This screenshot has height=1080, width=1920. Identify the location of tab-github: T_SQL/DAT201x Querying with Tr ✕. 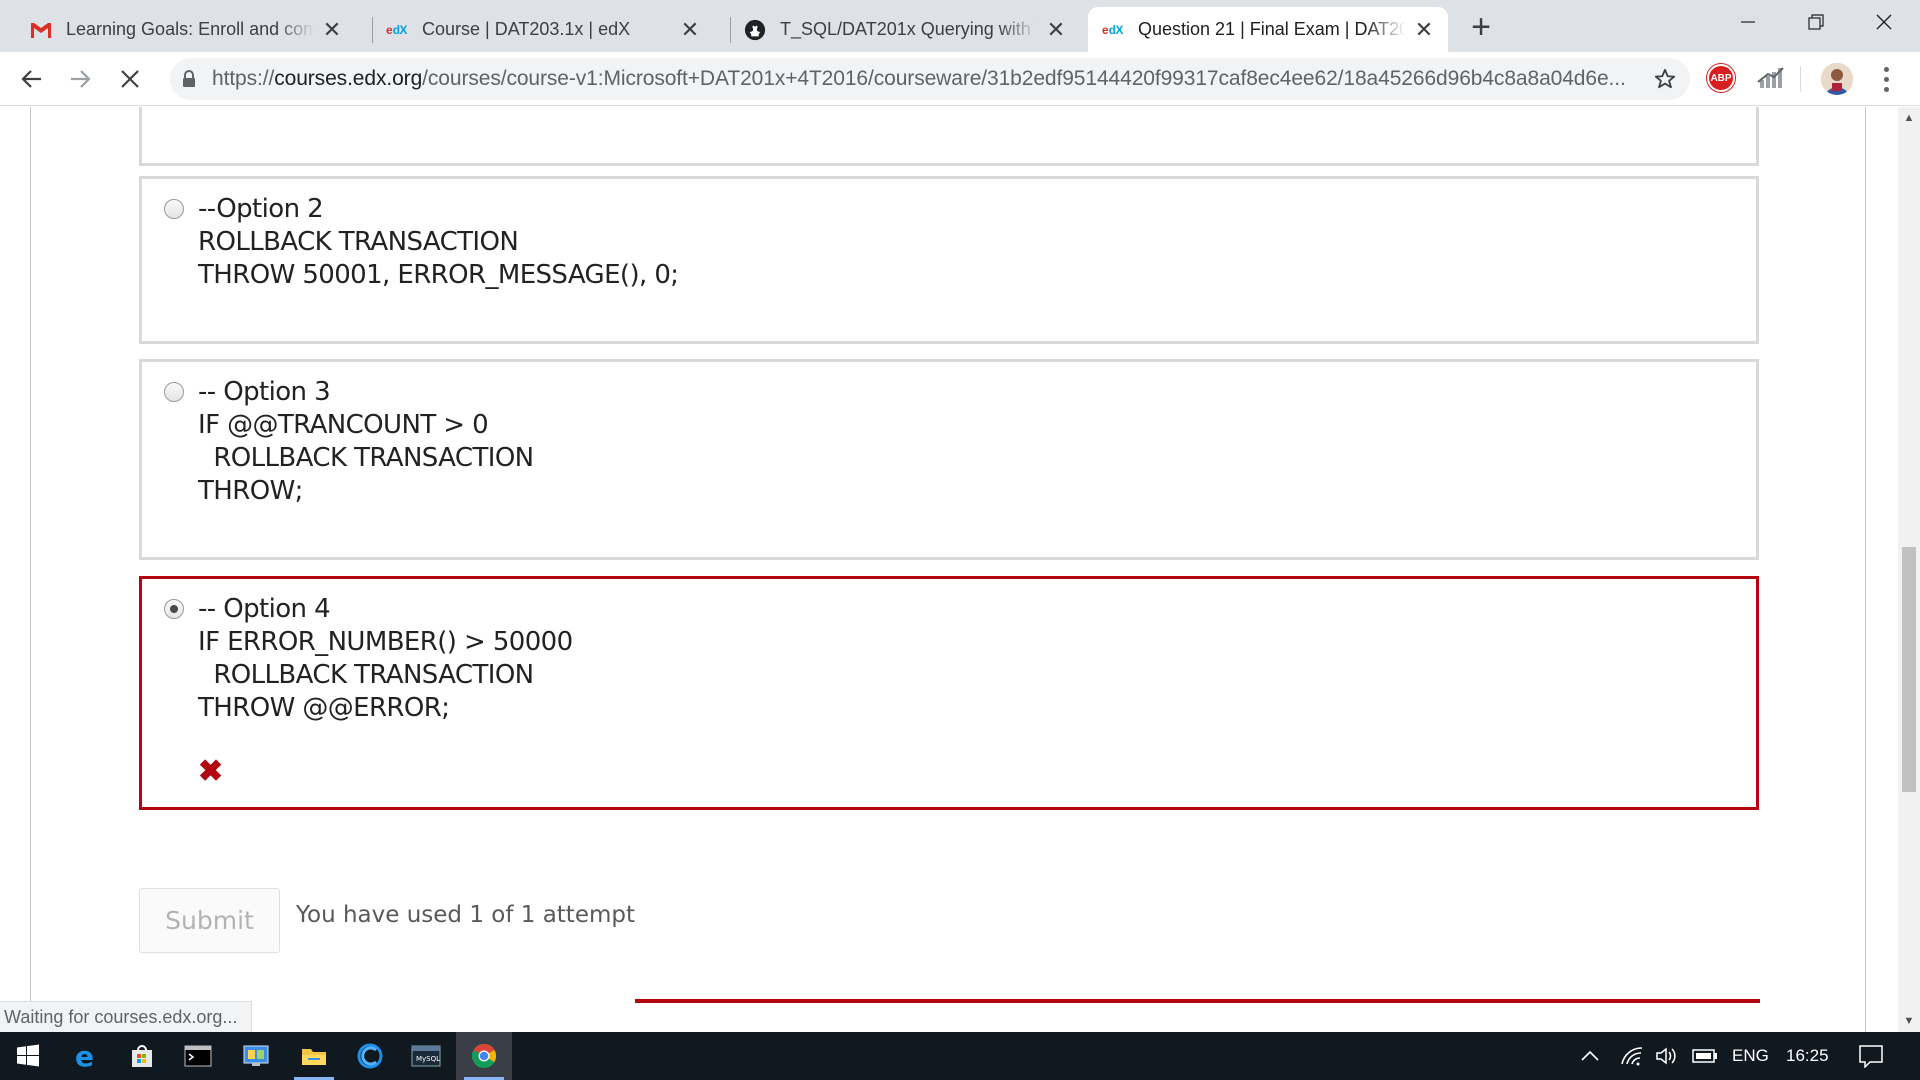
(905, 29).